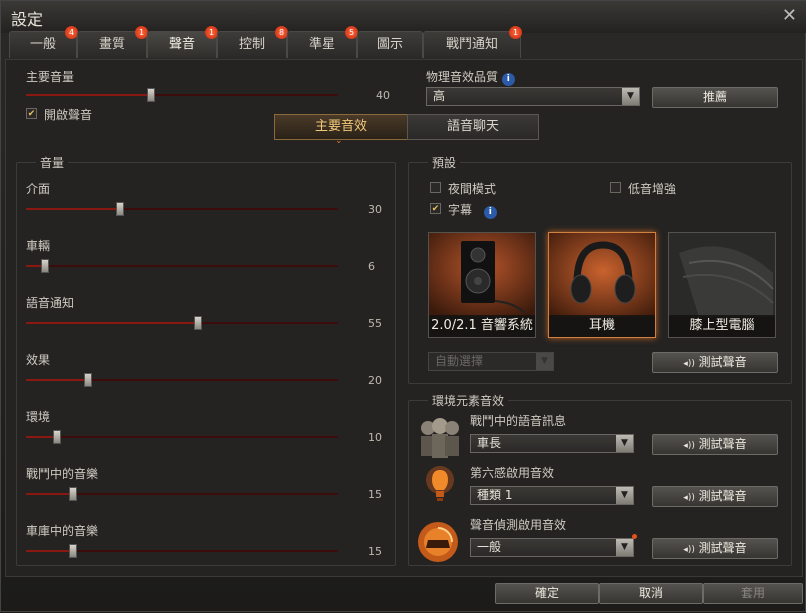 The image size is (806, 613). I want to click on notification-badge: 1, so click(515, 32).